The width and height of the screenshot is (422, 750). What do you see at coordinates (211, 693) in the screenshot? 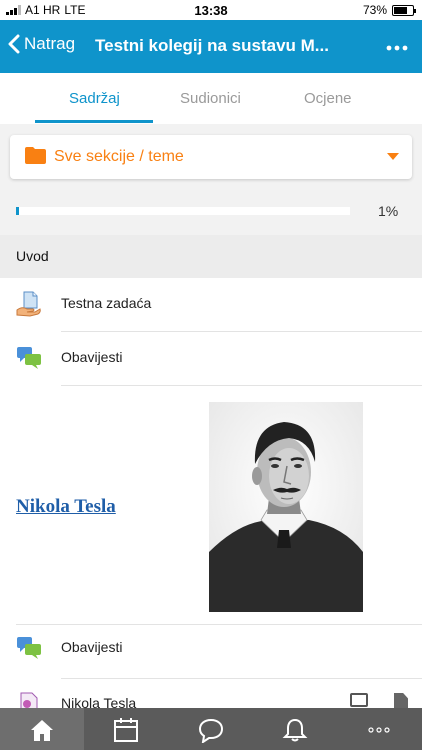
I see `activity-file: Nikola Tesla` at bounding box center [211, 693].